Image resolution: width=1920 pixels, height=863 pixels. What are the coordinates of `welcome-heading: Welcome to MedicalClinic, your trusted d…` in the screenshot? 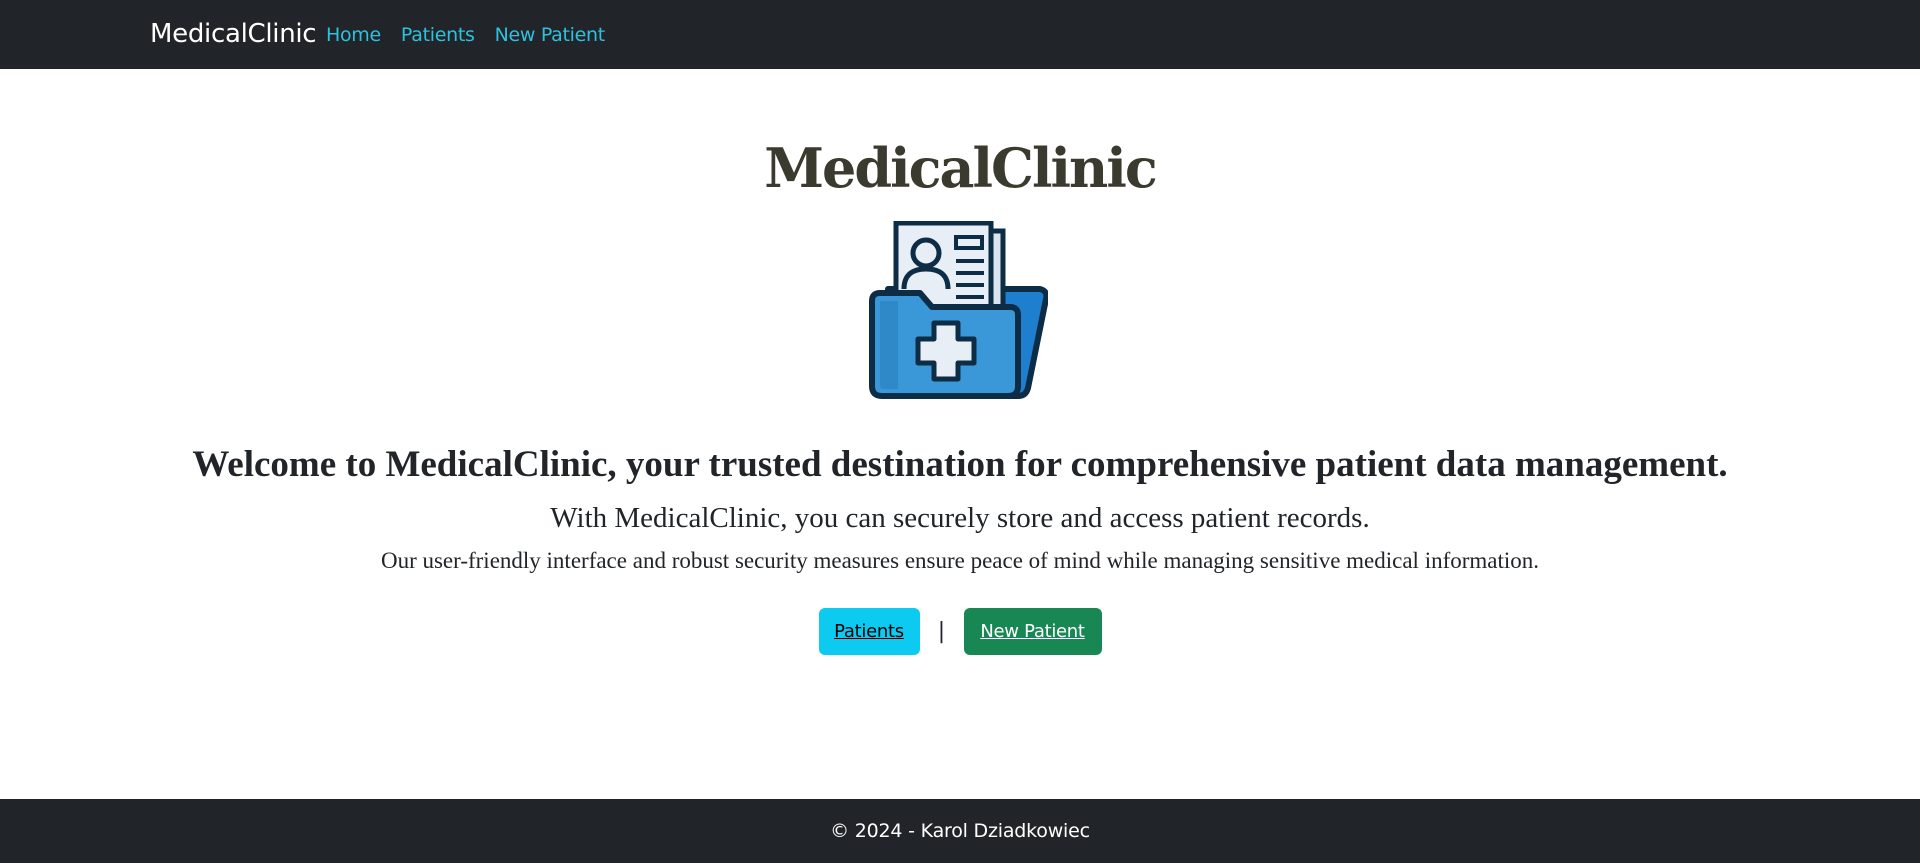 It's located at (960, 464).